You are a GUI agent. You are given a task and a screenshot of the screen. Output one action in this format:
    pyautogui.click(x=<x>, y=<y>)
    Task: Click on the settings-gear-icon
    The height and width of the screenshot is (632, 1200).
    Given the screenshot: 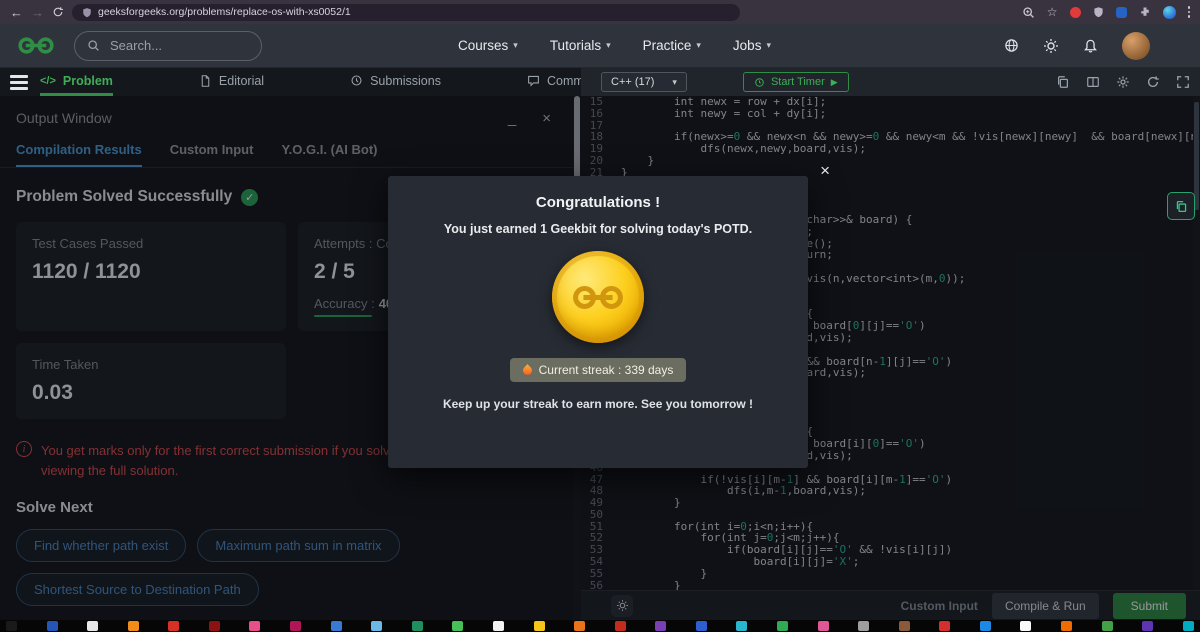 What is the action you would take?
    pyautogui.click(x=1123, y=82)
    